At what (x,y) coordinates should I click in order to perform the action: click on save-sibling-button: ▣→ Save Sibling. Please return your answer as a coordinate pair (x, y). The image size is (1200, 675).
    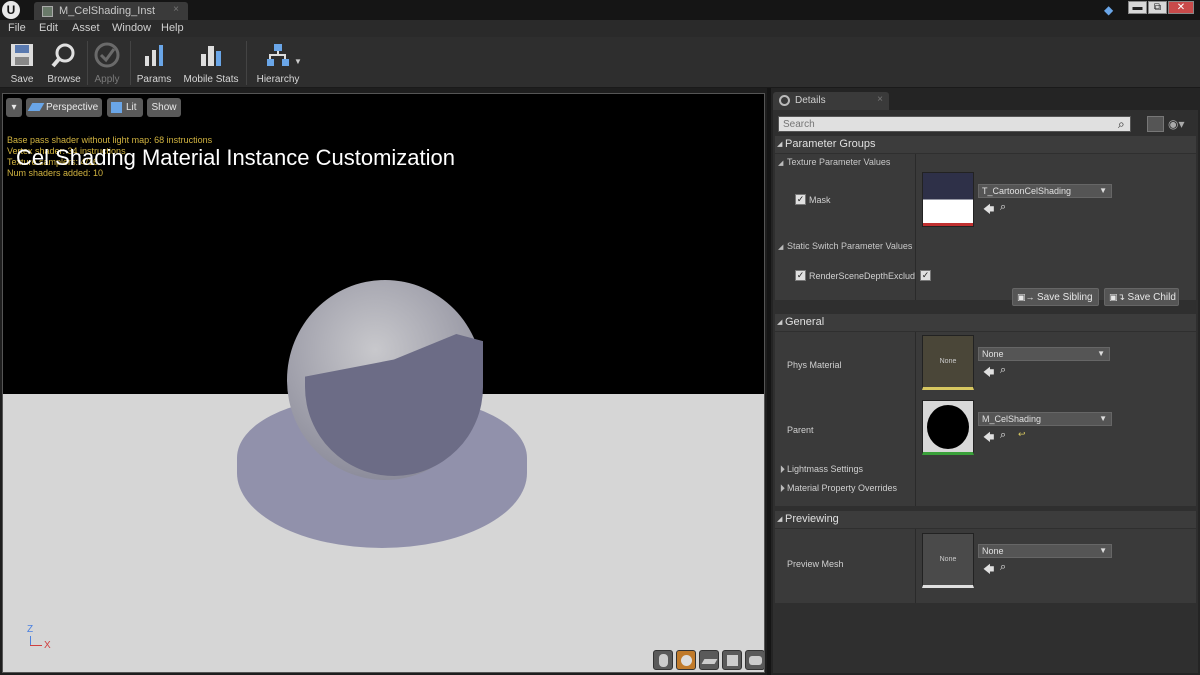
    Looking at the image, I should click on (1055, 297).